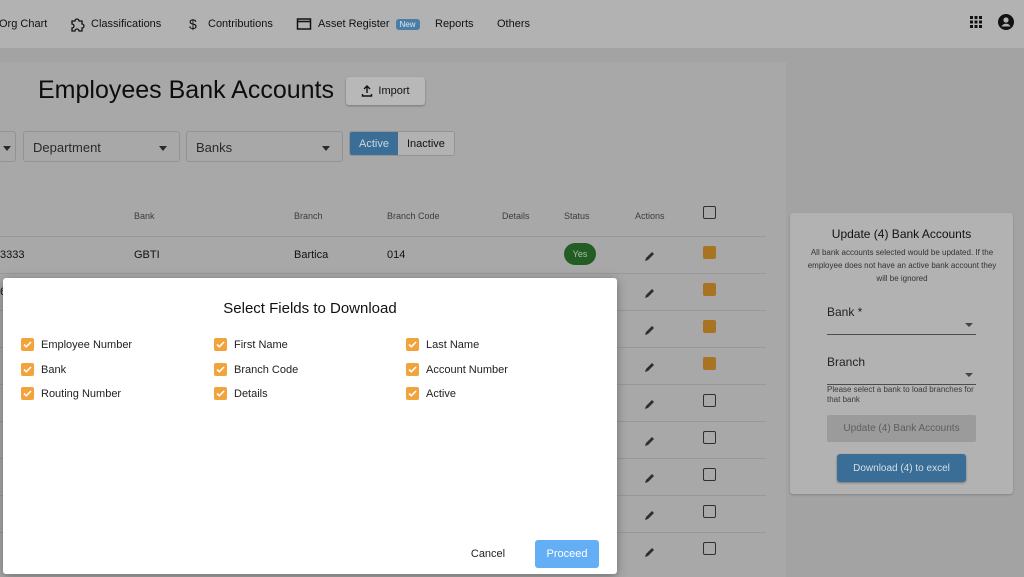 The width and height of the screenshot is (1024, 577). I want to click on nav-classifications: Classifications, so click(115, 24).